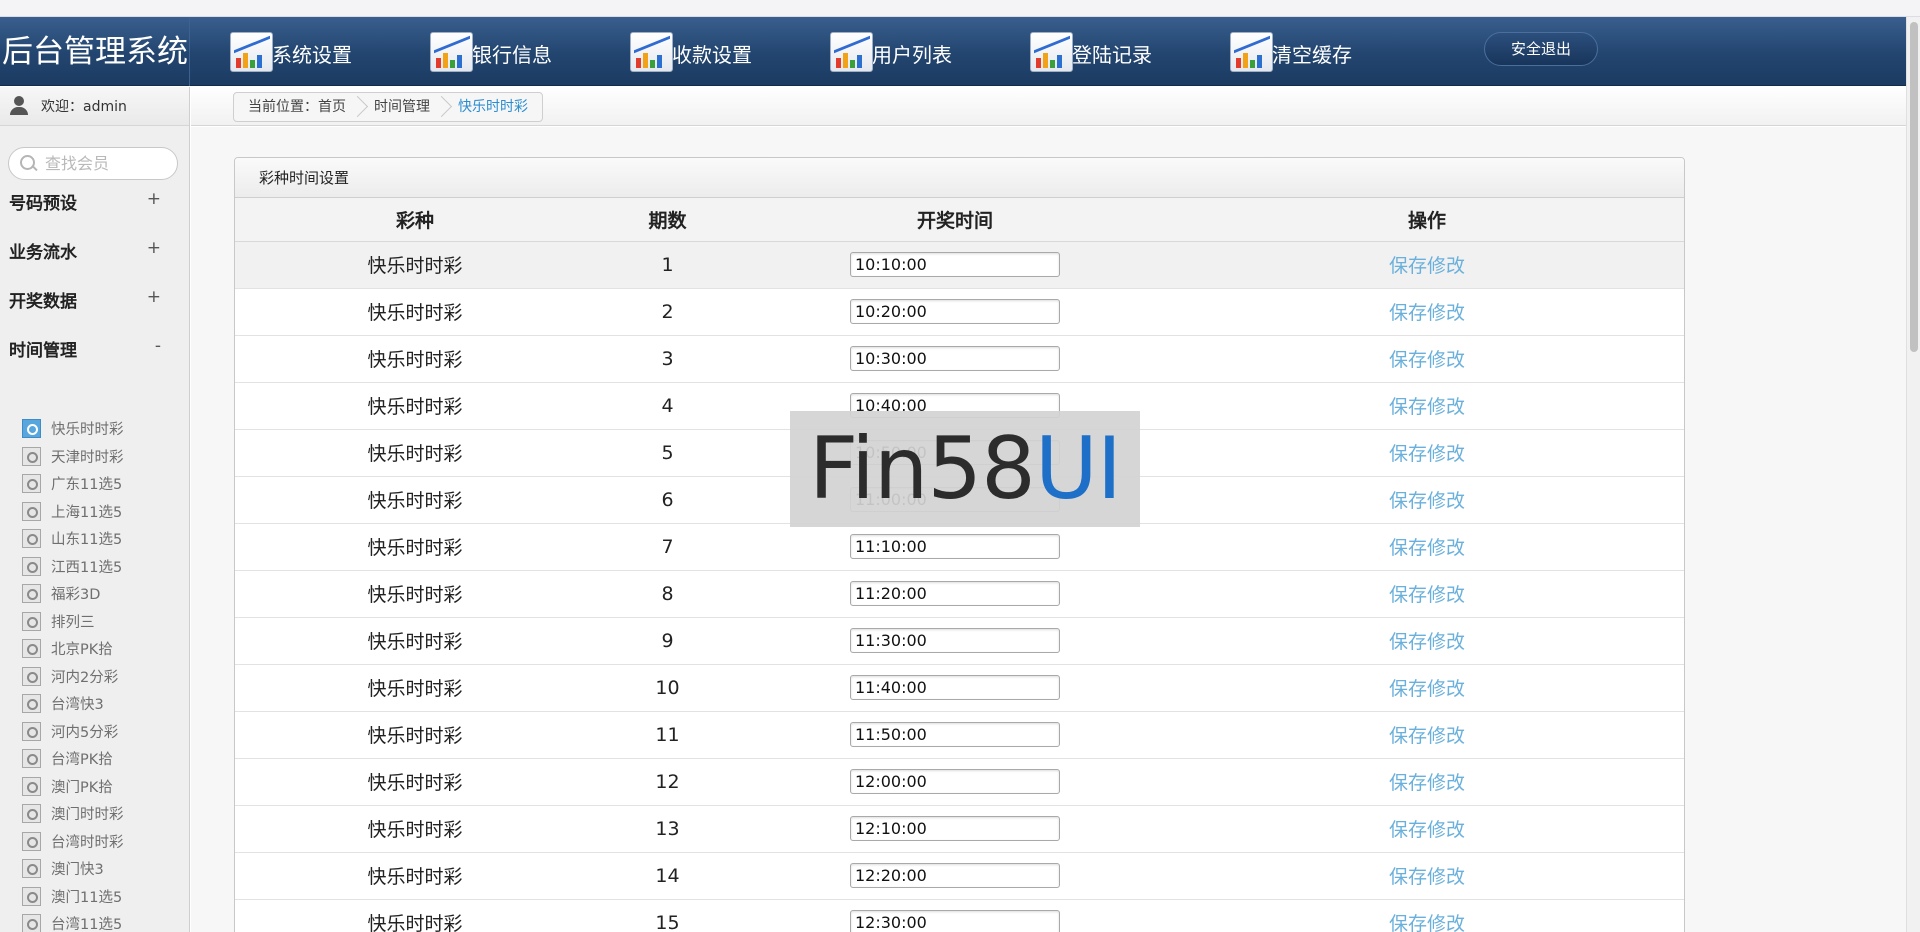 Image resolution: width=1920 pixels, height=932 pixels. What do you see at coordinates (102, 842) in the screenshot?
I see `sidebar-item-taiwan-ssc: 台湾时时彩` at bounding box center [102, 842].